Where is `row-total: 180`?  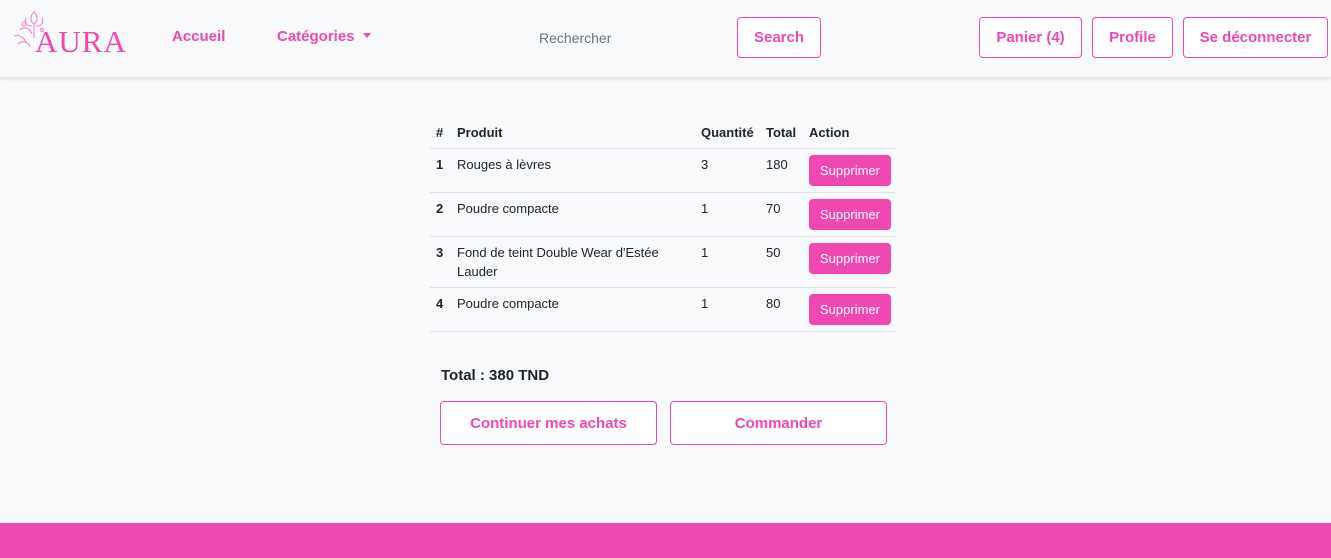 row-total: 180 is located at coordinates (781, 170).